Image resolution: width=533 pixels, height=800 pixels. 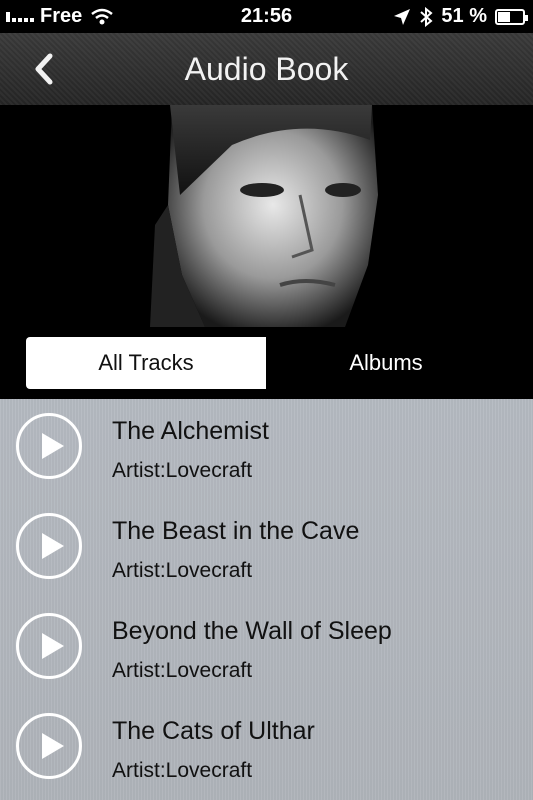 What do you see at coordinates (266, 549) in the screenshot?
I see `list-item: The Beast in the Cave Artist:Lovecraft` at bounding box center [266, 549].